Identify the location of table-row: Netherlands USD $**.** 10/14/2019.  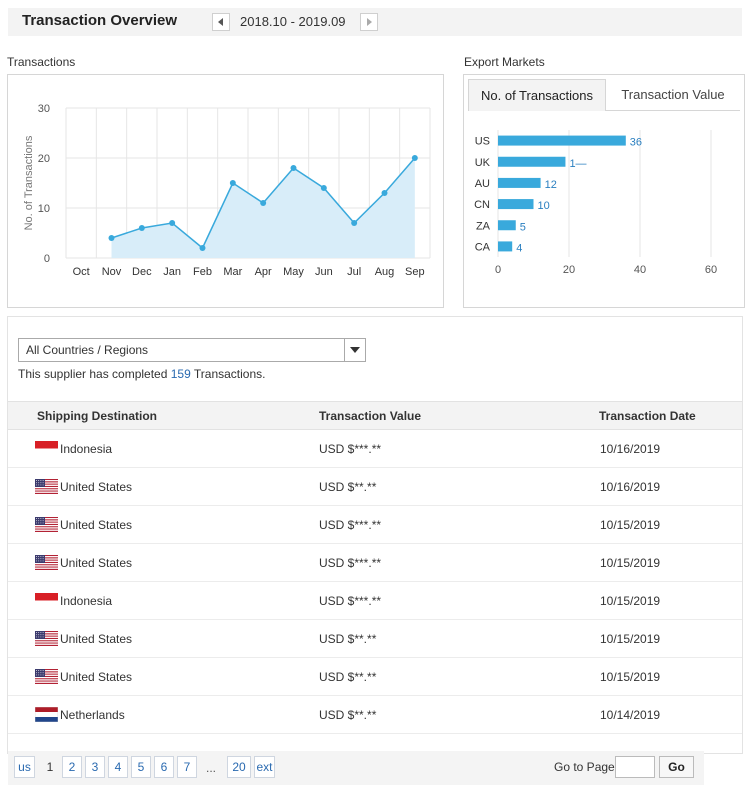
(375, 715).